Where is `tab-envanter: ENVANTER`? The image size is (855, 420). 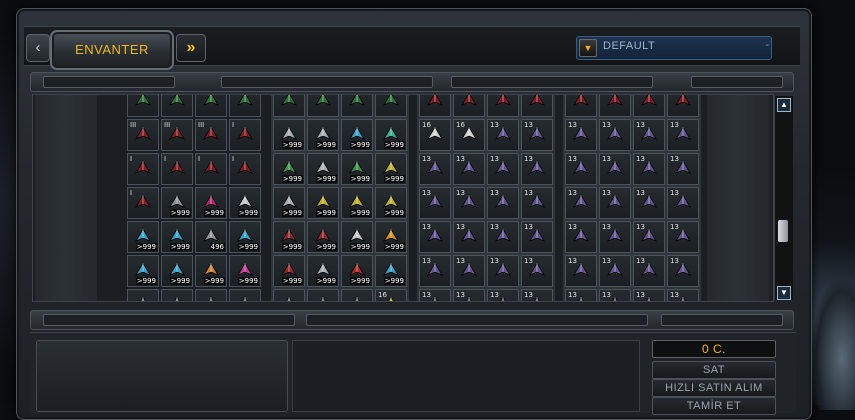
tab-envanter: ENVANTER is located at coordinates (112, 50).